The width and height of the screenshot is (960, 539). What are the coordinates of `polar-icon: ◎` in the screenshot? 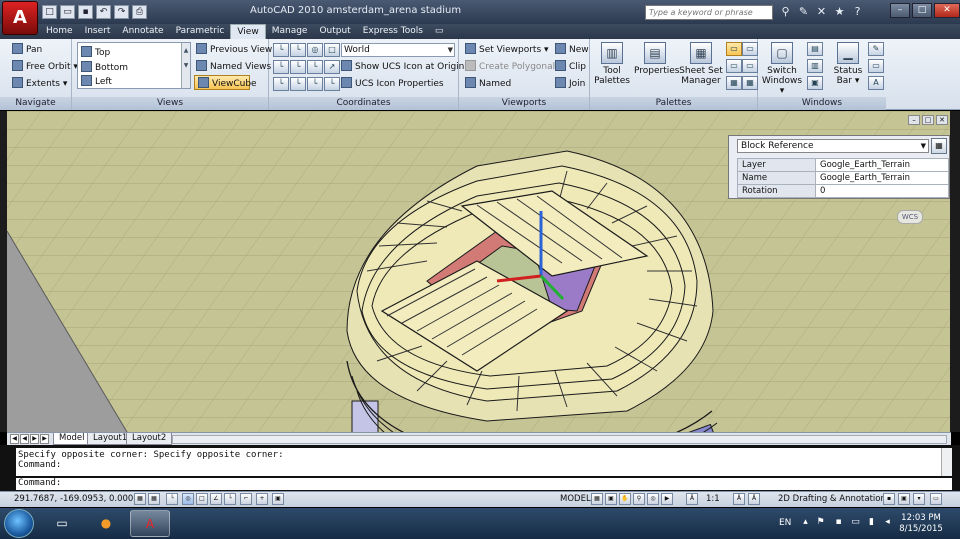 It's located at (188, 499).